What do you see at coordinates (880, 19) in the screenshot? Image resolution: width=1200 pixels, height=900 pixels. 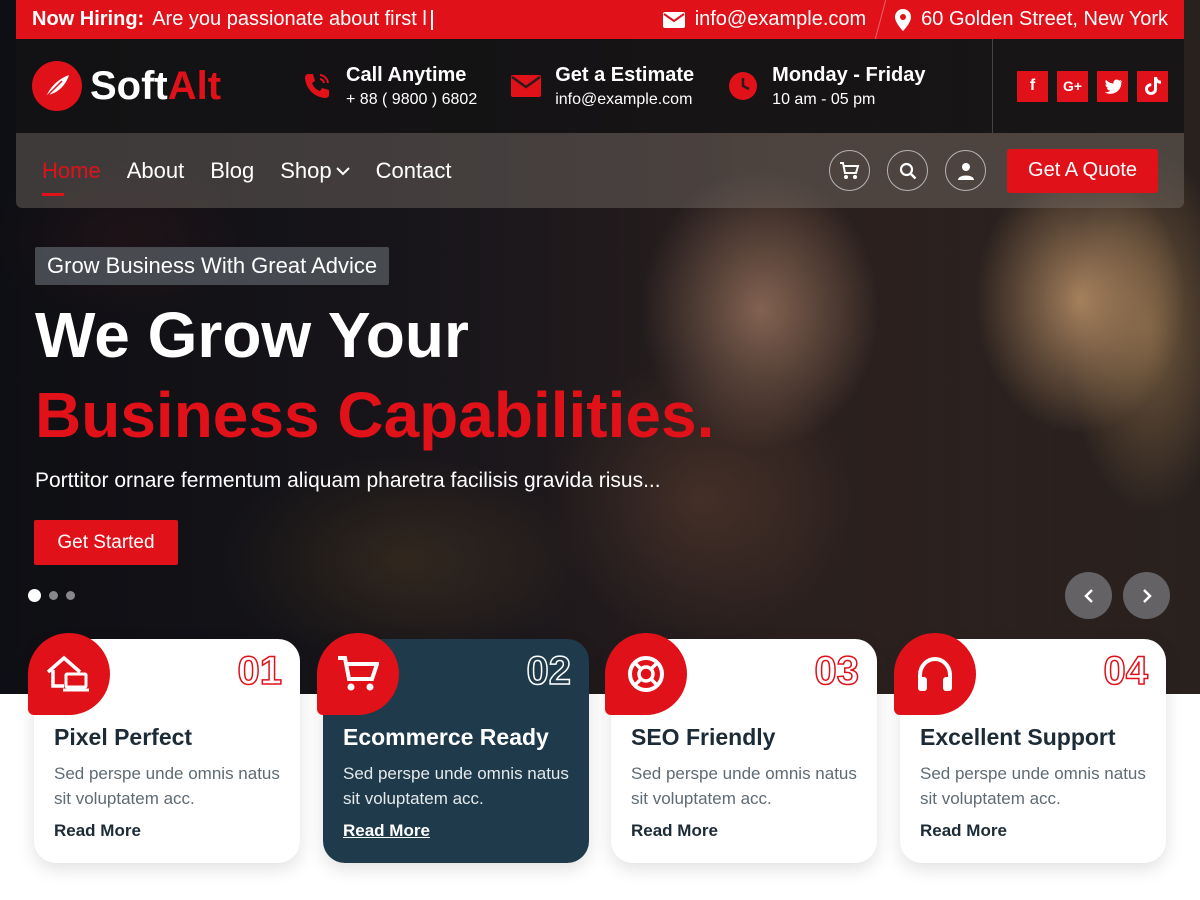 I see `topbar-divider` at bounding box center [880, 19].